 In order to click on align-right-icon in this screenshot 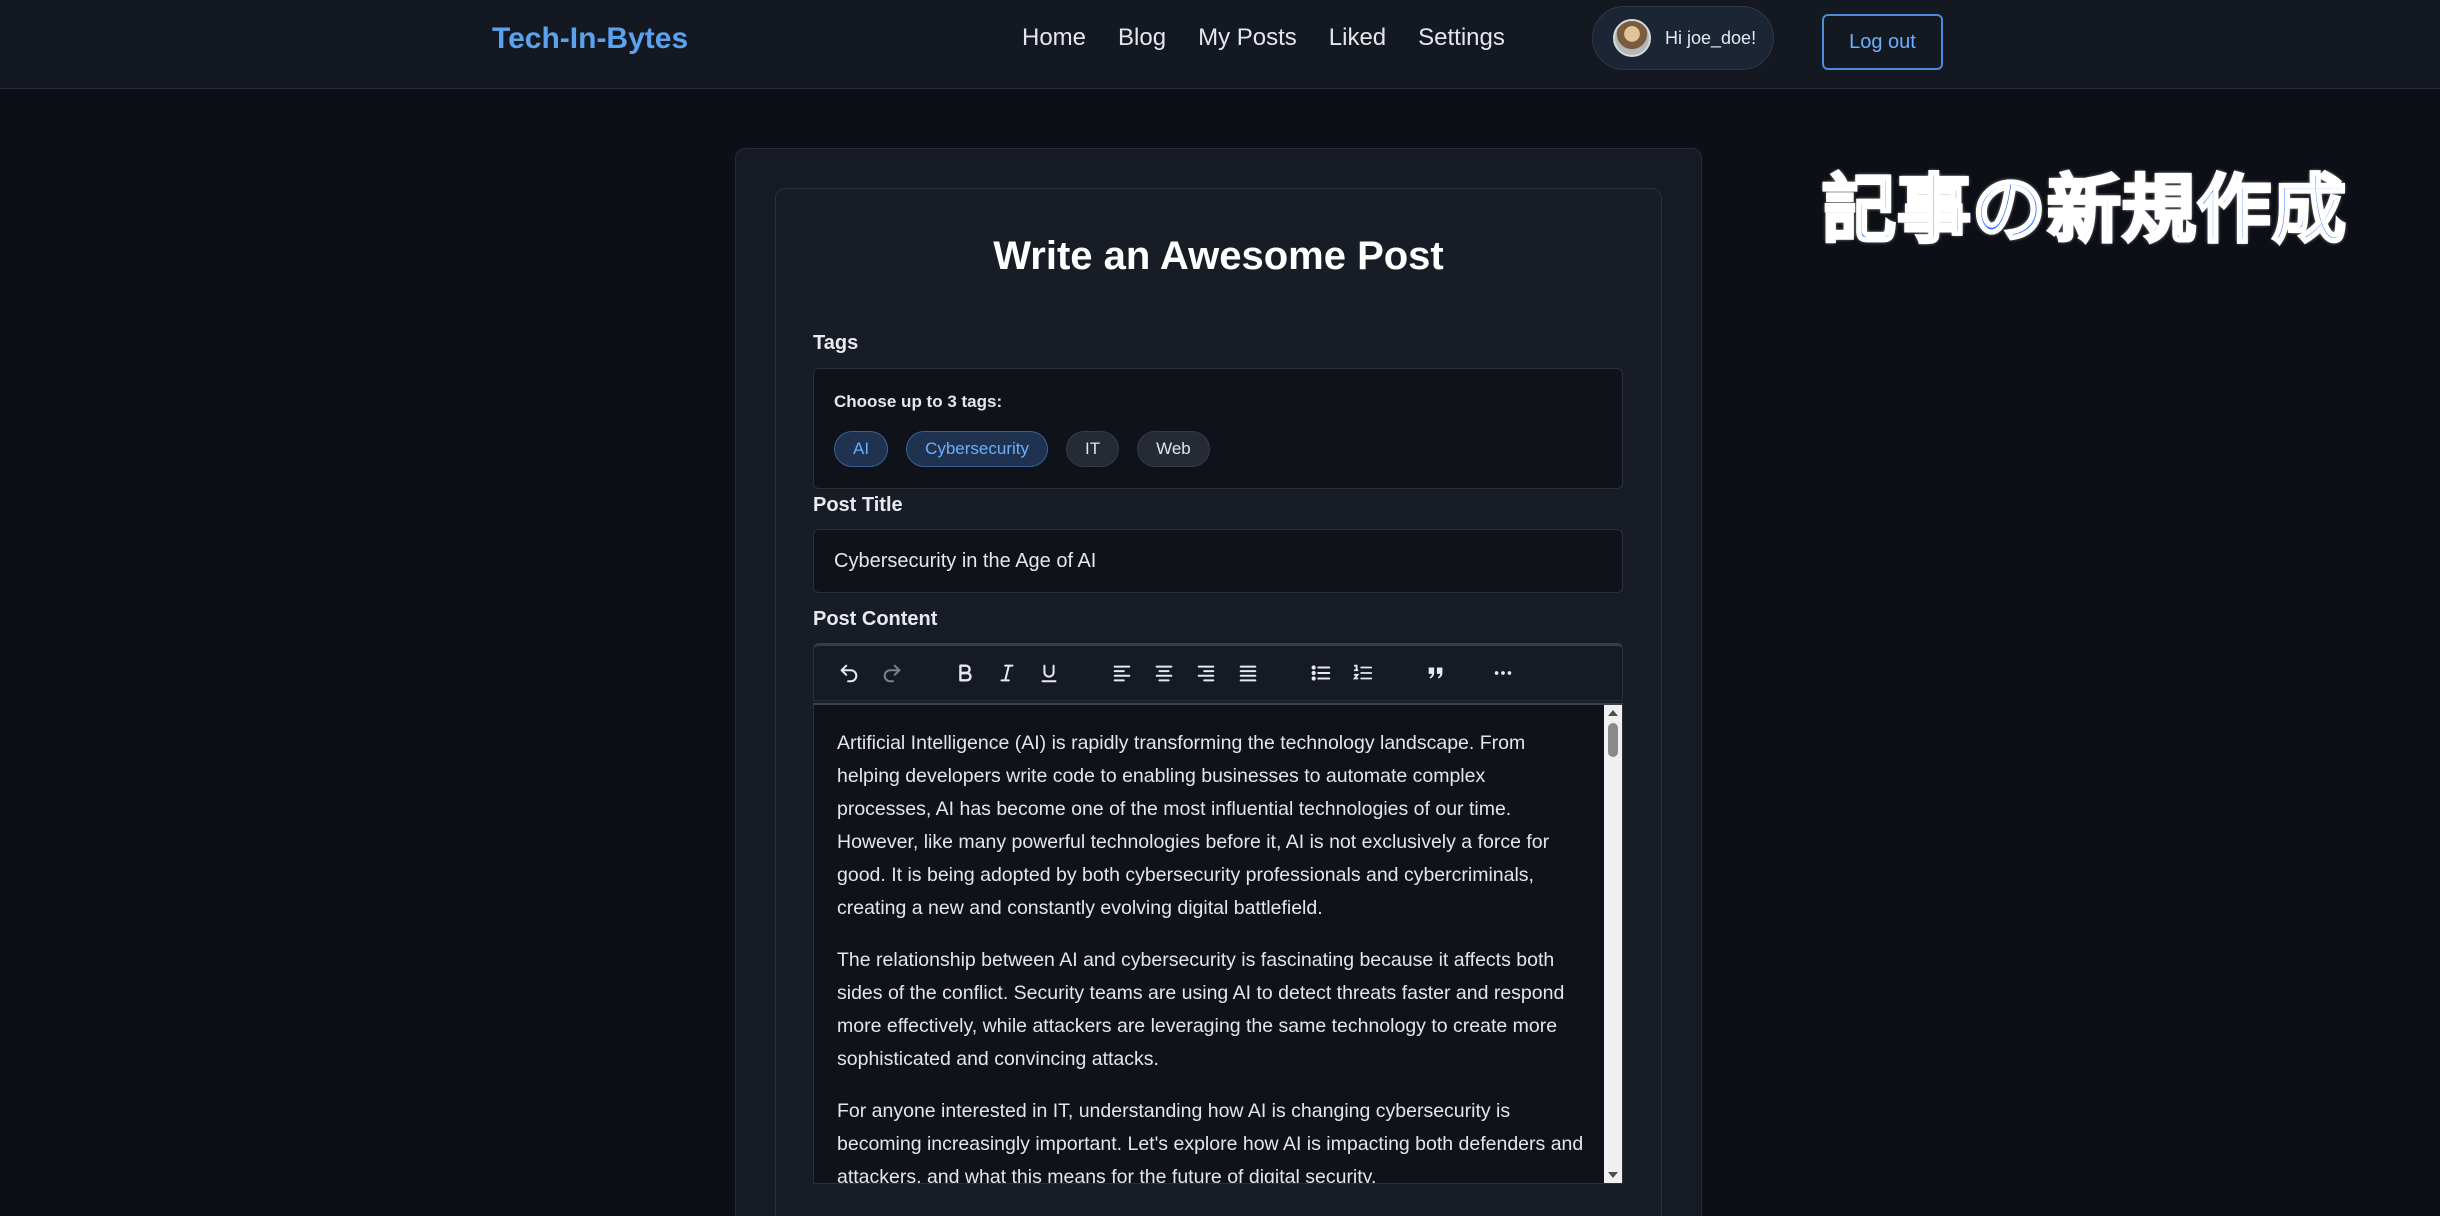, I will do `click(1206, 673)`.